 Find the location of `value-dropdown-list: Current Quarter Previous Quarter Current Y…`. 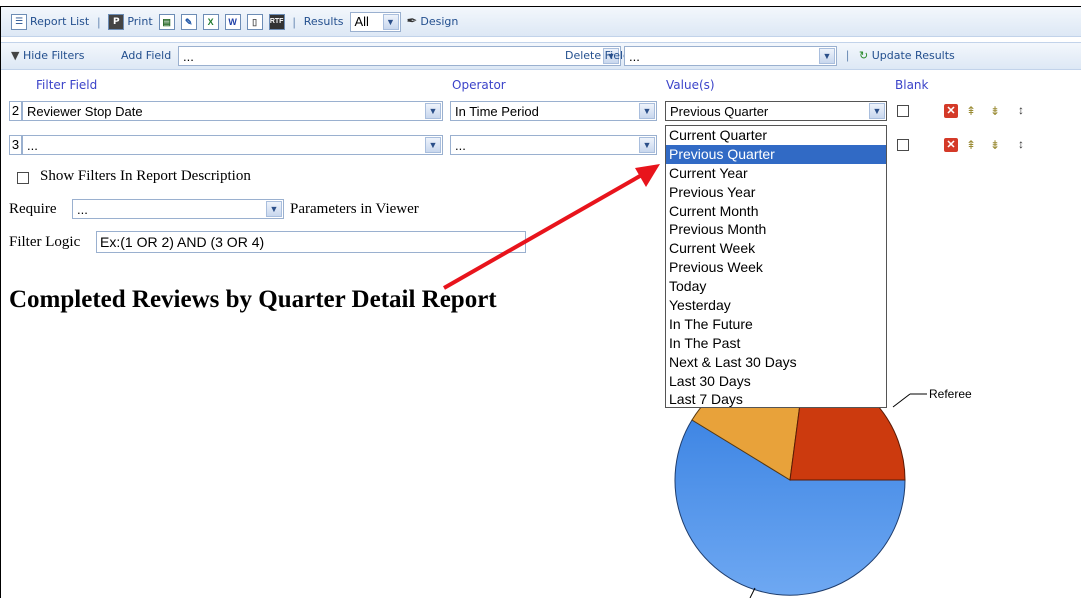

value-dropdown-list: Current Quarter Previous Quarter Current Y… is located at coordinates (776, 266).